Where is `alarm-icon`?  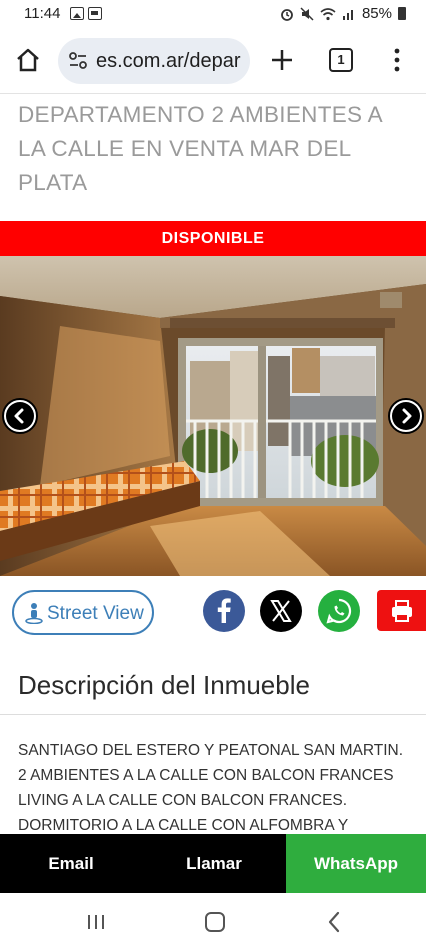
alarm-icon is located at coordinates (287, 14).